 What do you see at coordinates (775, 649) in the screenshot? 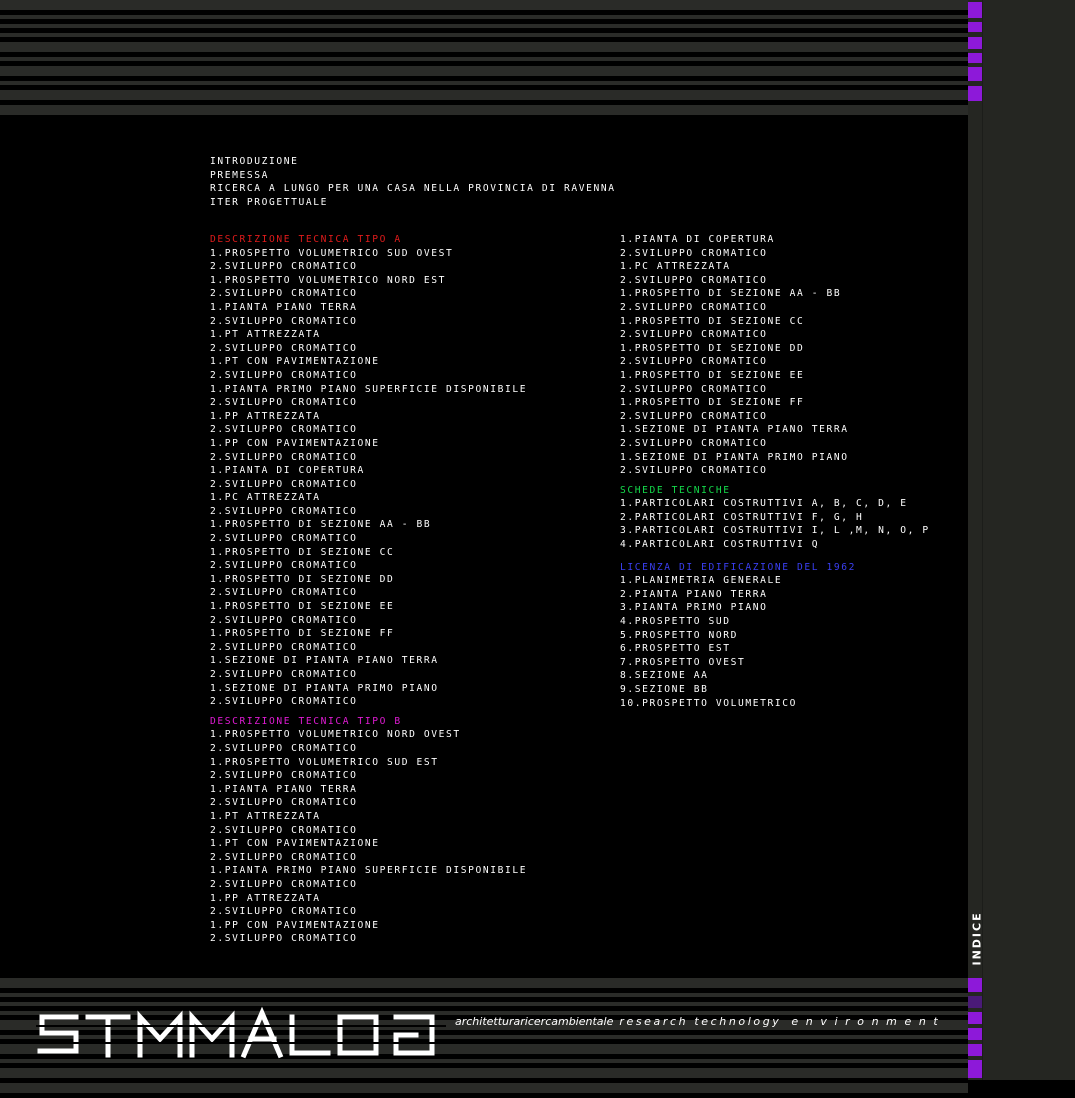
I see `index-item: 6.PROSPETTO EST` at bounding box center [775, 649].